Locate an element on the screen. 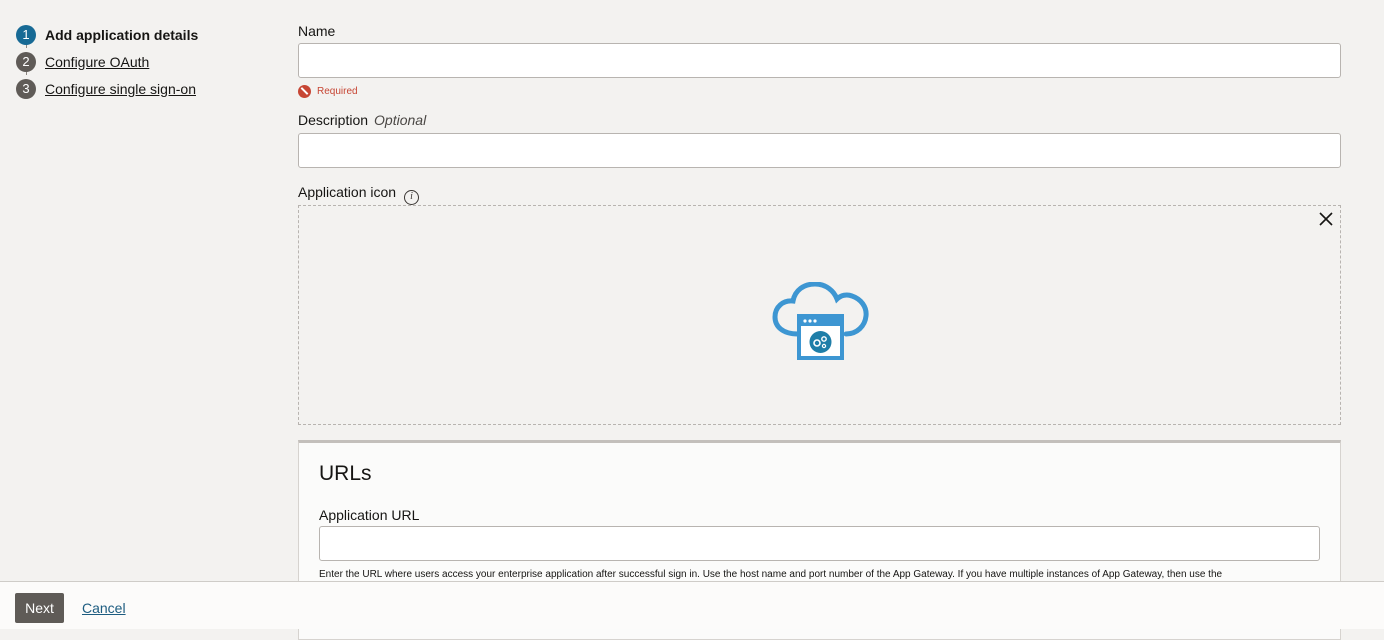 The width and height of the screenshot is (1384, 640). step-link-configure-sso: Configure single sign-on is located at coordinates (120, 89).